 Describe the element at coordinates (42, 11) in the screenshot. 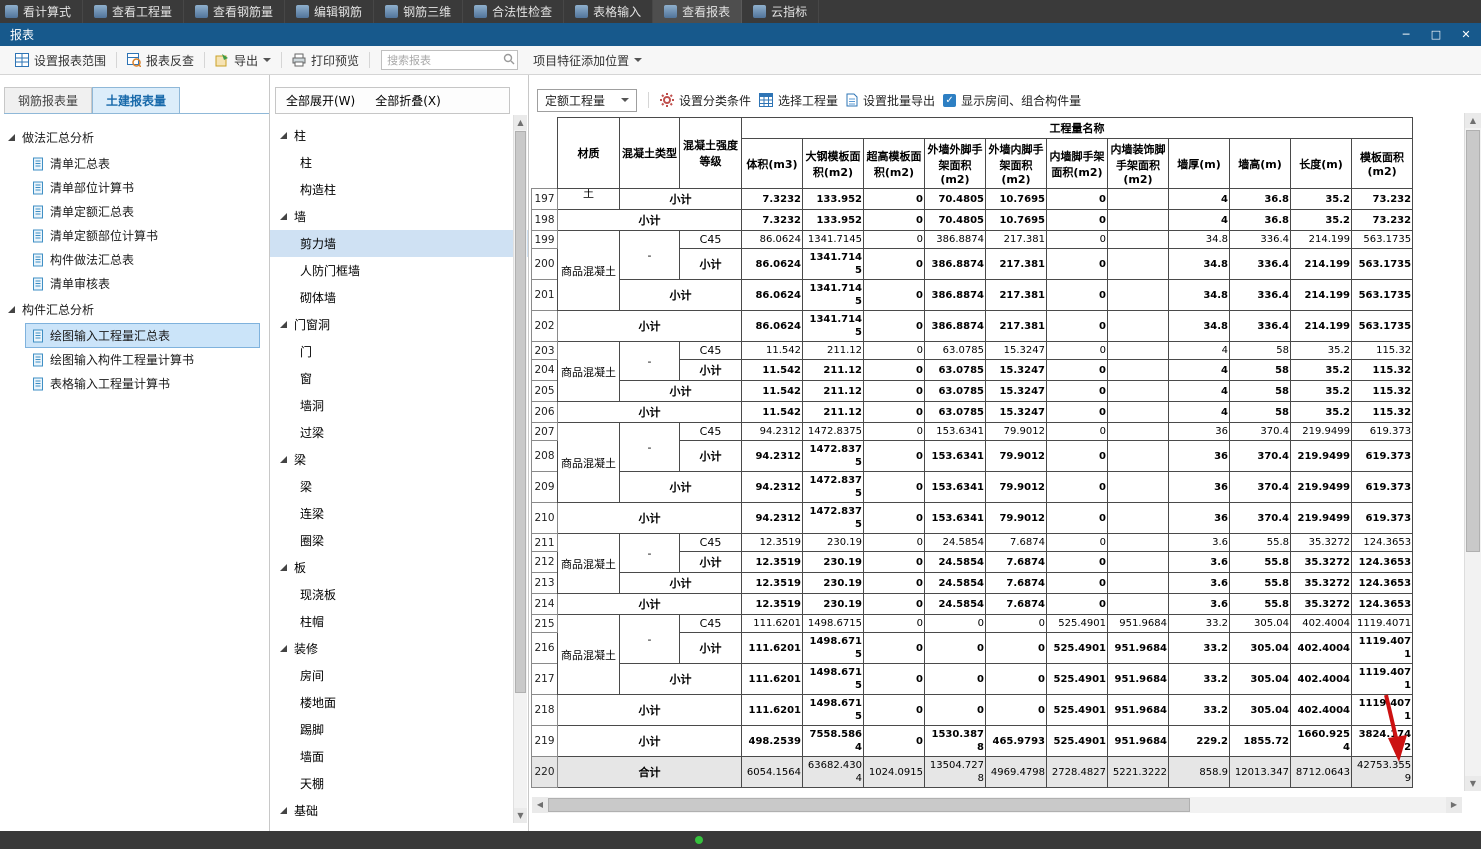

I see `menu-item-0: 看计算式` at that location.